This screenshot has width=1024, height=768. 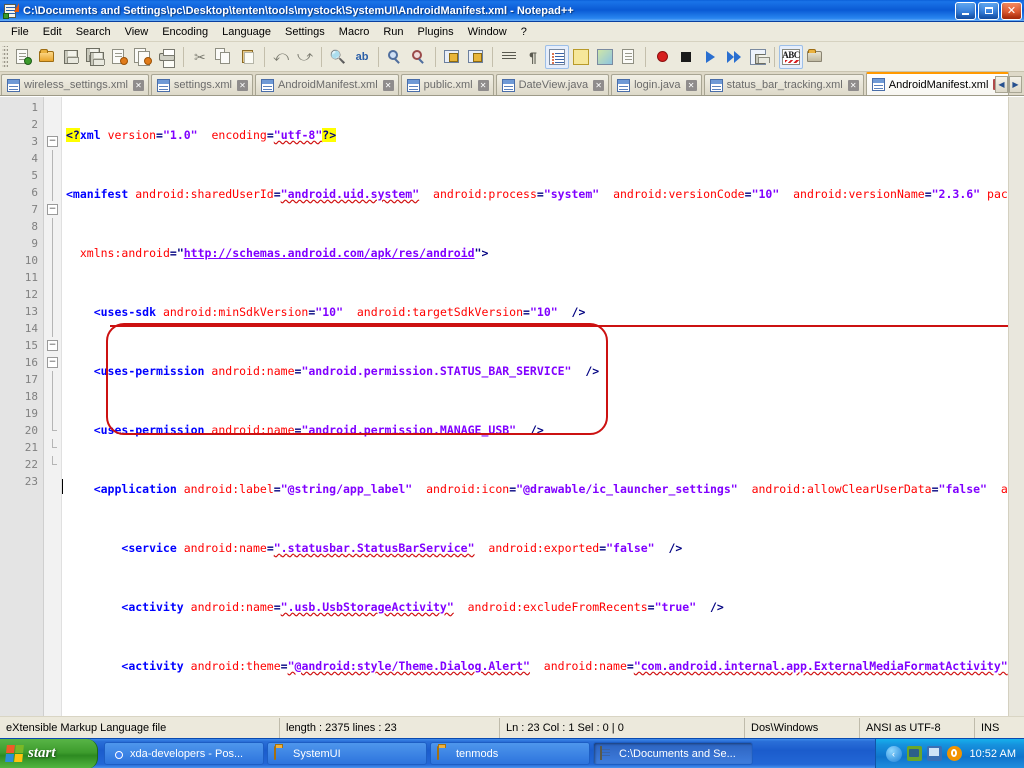 I want to click on paste-button, so click(x=248, y=57).